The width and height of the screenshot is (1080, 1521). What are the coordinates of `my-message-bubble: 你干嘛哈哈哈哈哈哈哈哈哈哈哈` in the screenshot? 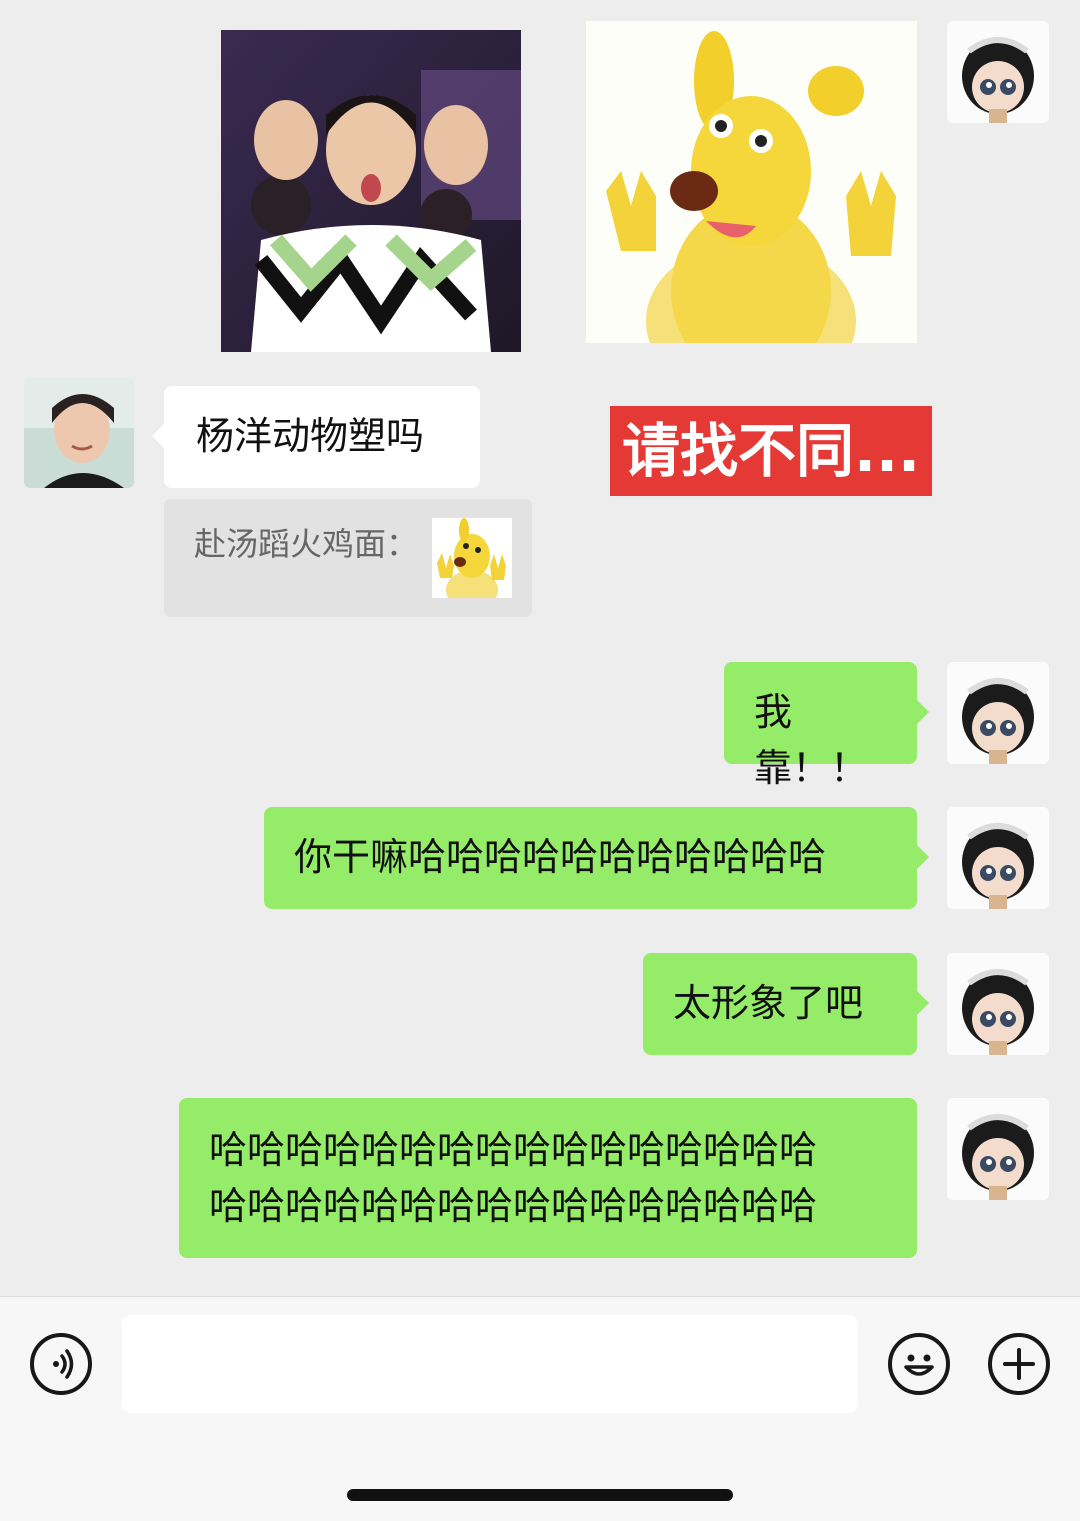 It's located at (596, 858).